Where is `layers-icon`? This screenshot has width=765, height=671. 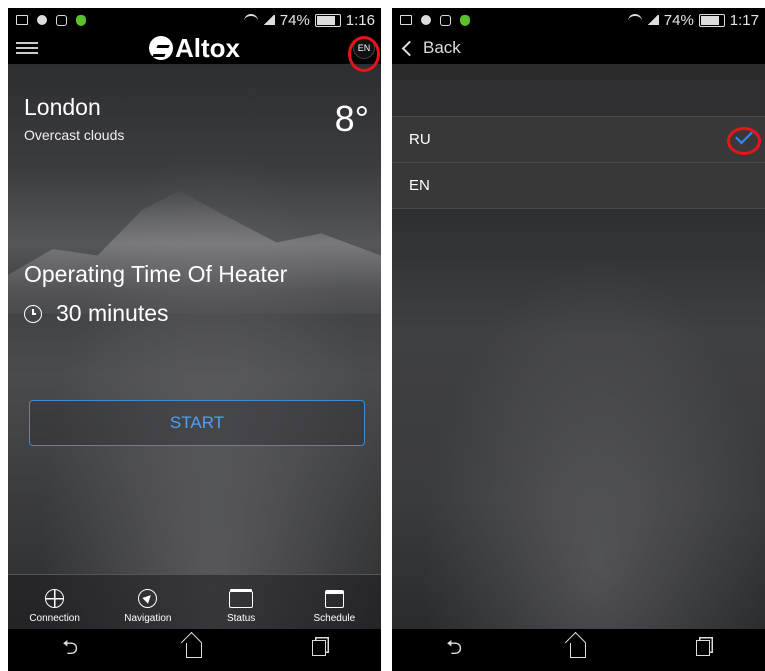 layers-icon is located at coordinates (241, 599).